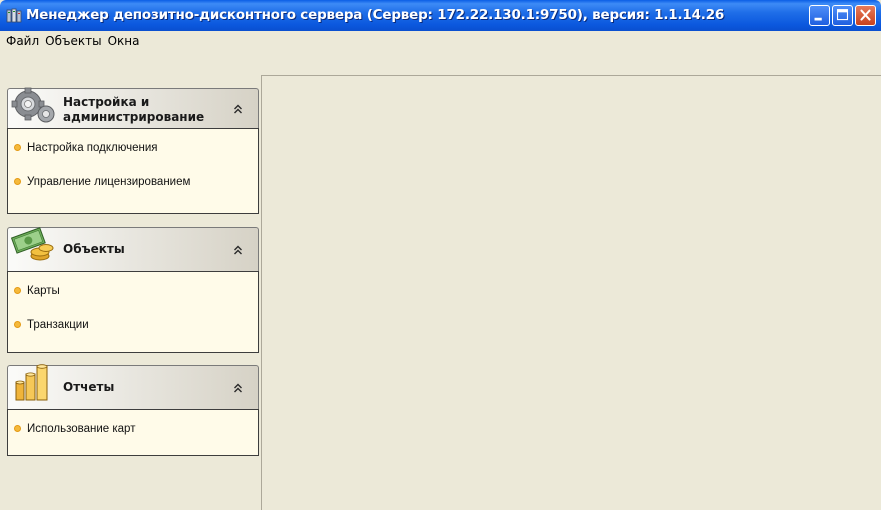  What do you see at coordinates (32, 244) in the screenshot?
I see `money-coins-icon` at bounding box center [32, 244].